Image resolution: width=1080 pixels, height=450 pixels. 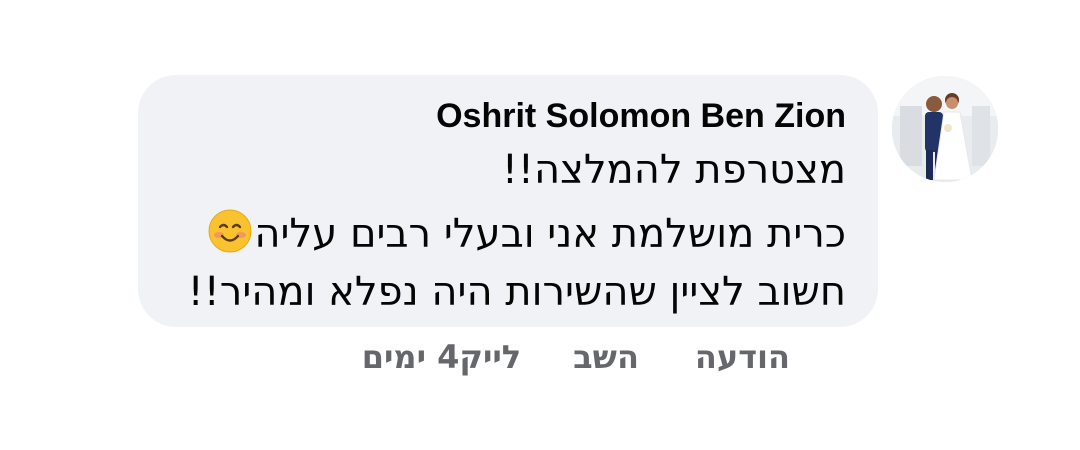 I want to click on comment-text-line: מצטרפת להמלצה!!, so click(x=673, y=170).